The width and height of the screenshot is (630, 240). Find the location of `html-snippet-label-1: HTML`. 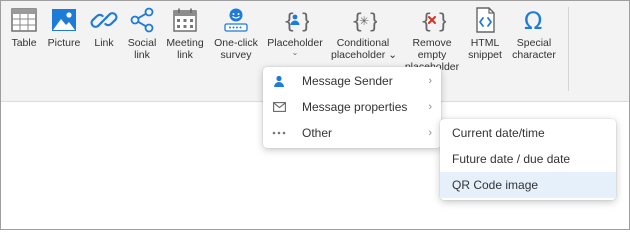

html-snippet-label-1: HTML is located at coordinates (485, 43).